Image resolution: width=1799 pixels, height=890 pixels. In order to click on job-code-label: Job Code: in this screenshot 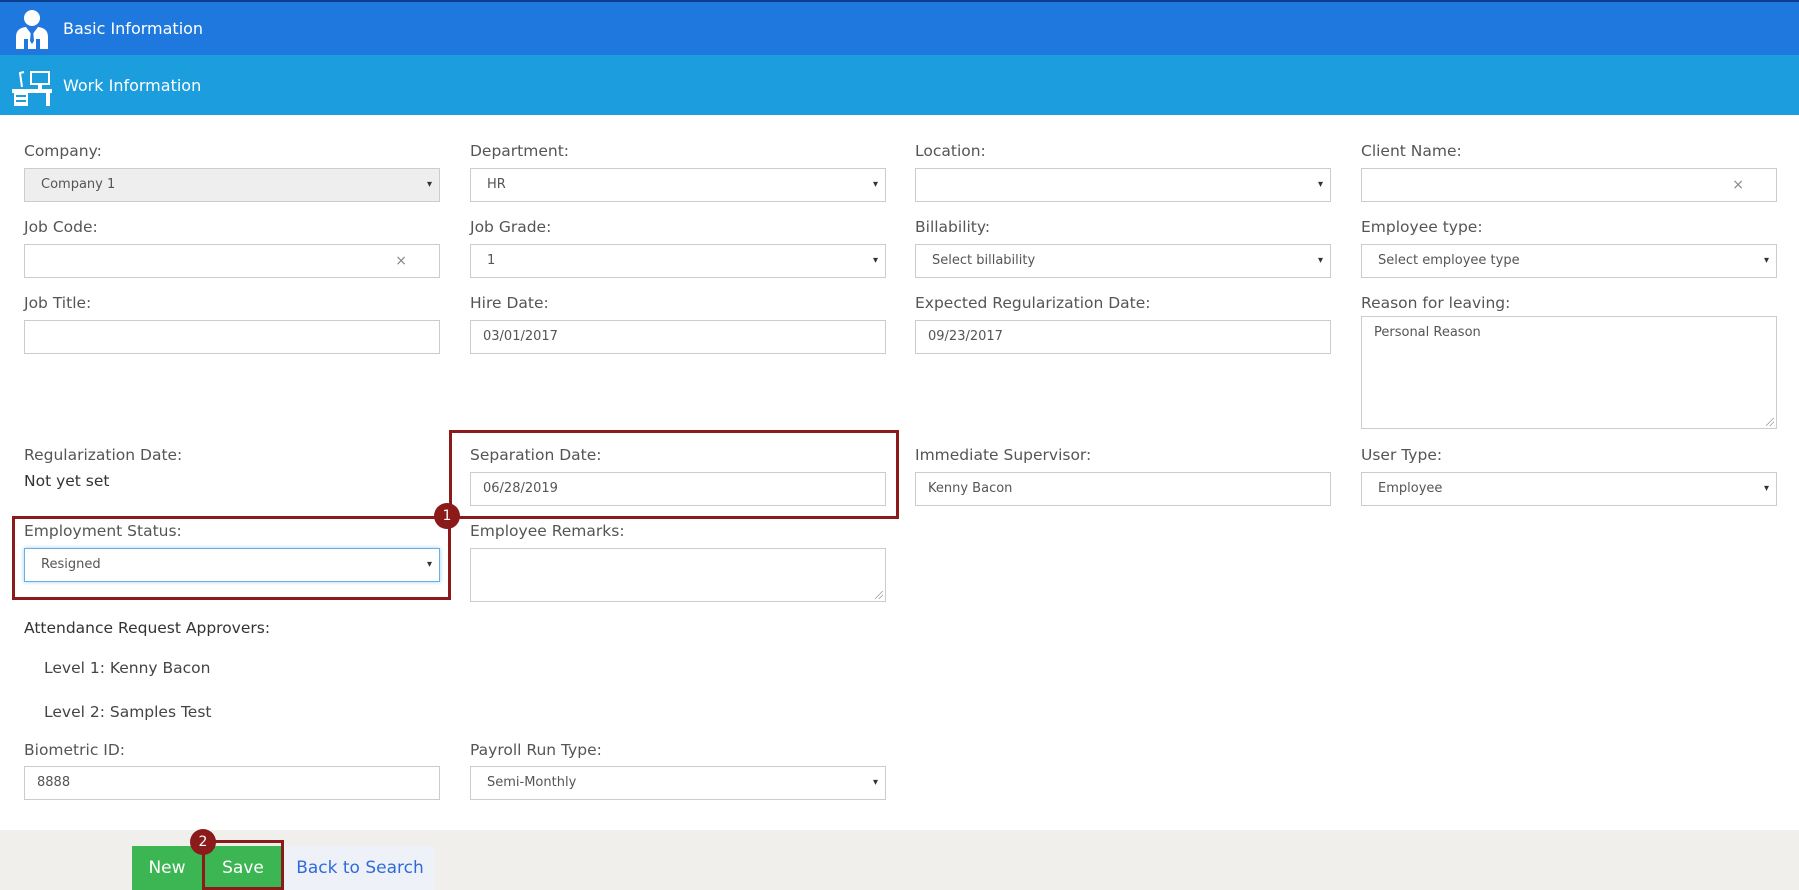, I will do `click(61, 227)`.